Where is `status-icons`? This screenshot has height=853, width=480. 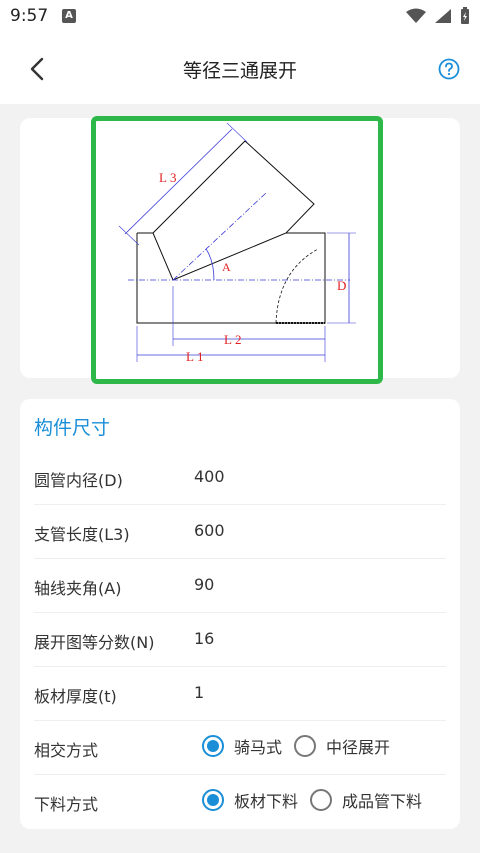 status-icons is located at coordinates (438, 16).